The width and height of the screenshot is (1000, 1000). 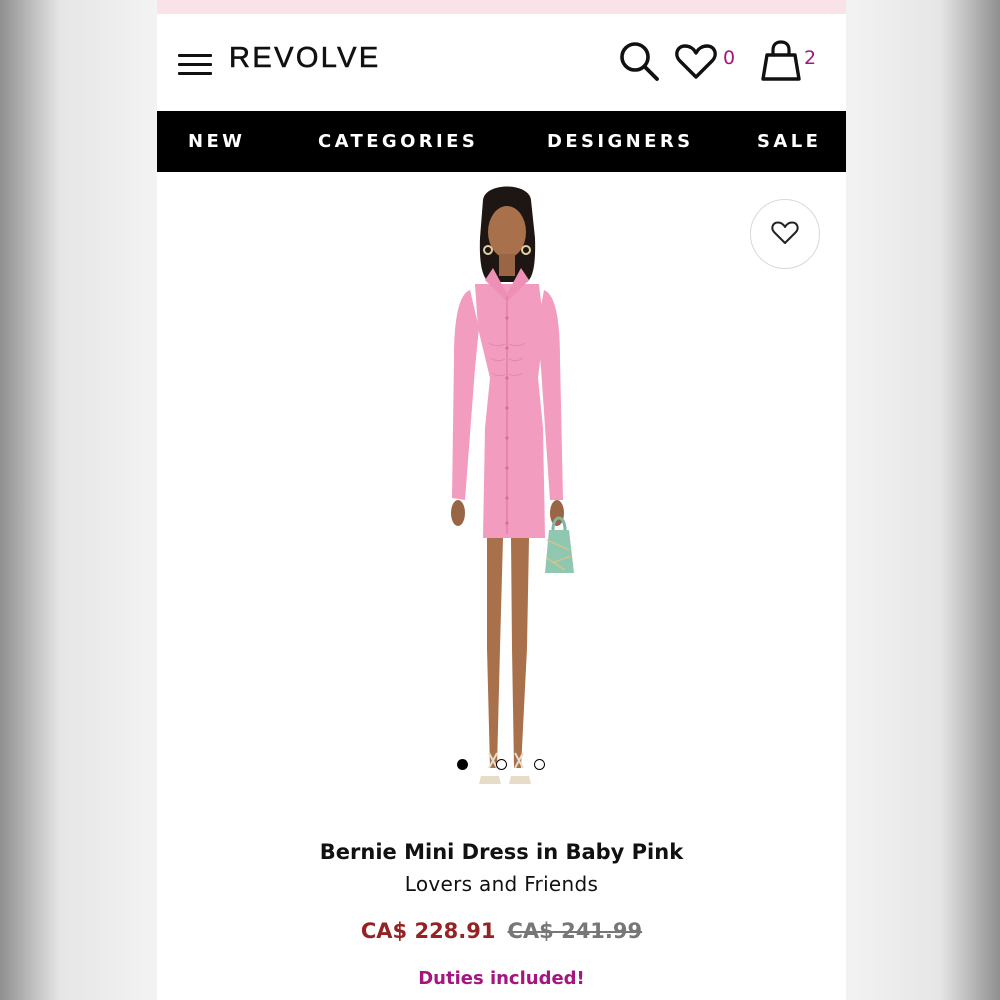 What do you see at coordinates (195, 65) in the screenshot?
I see `menu-icon` at bounding box center [195, 65].